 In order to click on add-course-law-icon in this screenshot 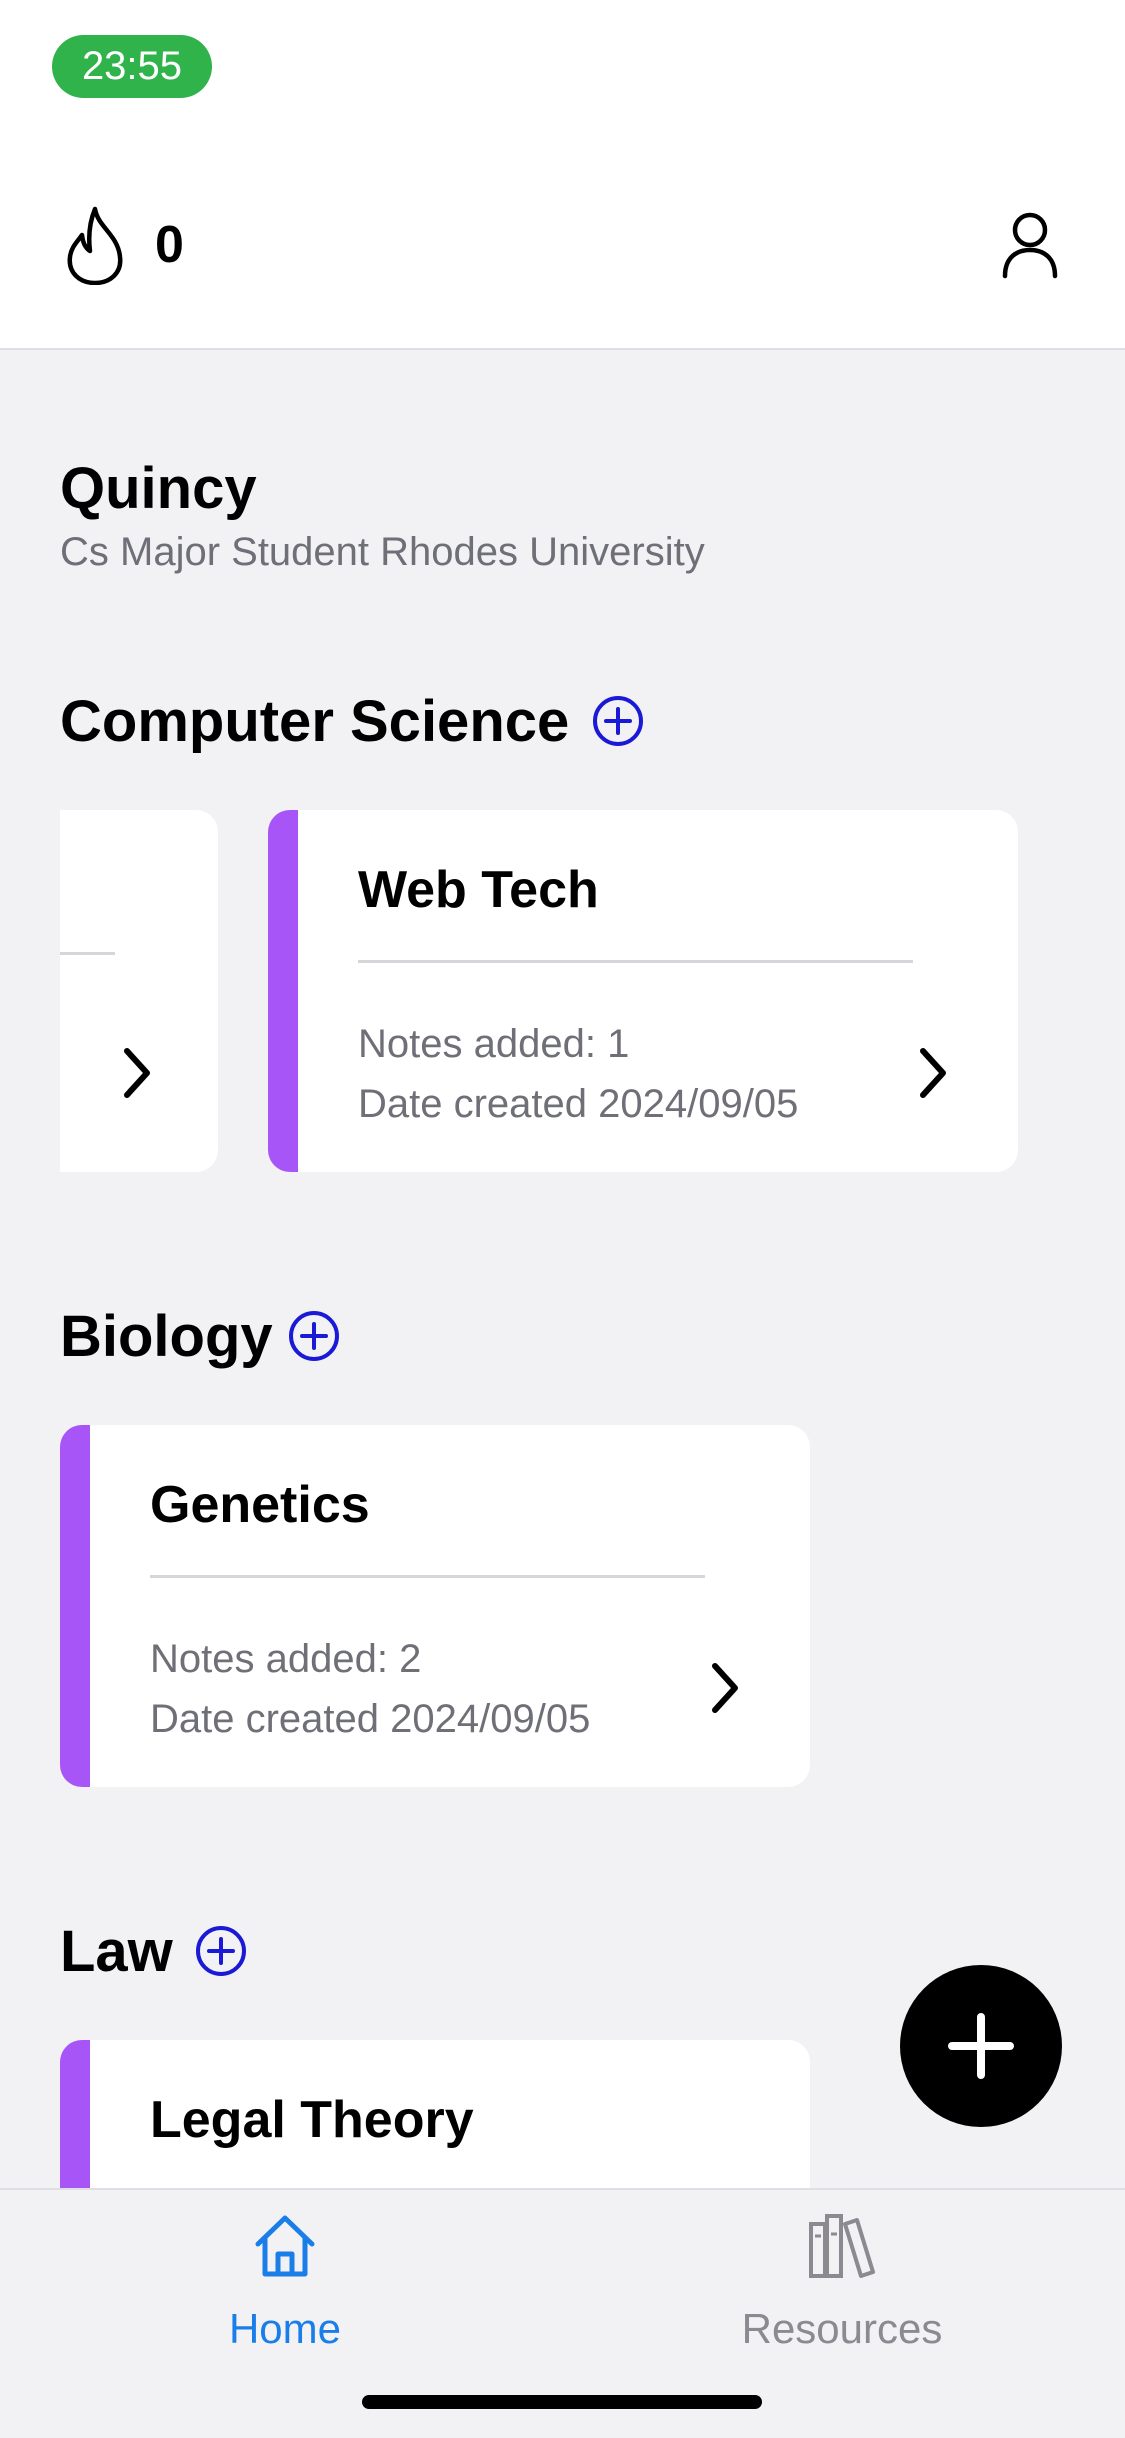, I will do `click(221, 1951)`.